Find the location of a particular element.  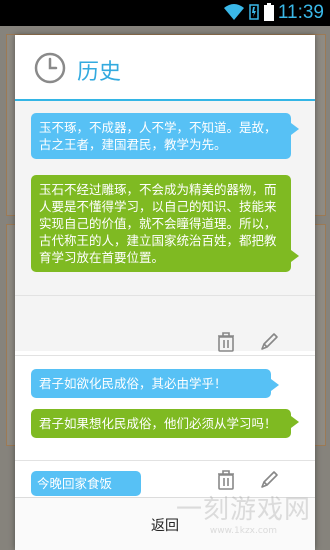

answer-bubble: 君子如果想化民成俗，他们必须从学习吗！ is located at coordinates (165, 423).